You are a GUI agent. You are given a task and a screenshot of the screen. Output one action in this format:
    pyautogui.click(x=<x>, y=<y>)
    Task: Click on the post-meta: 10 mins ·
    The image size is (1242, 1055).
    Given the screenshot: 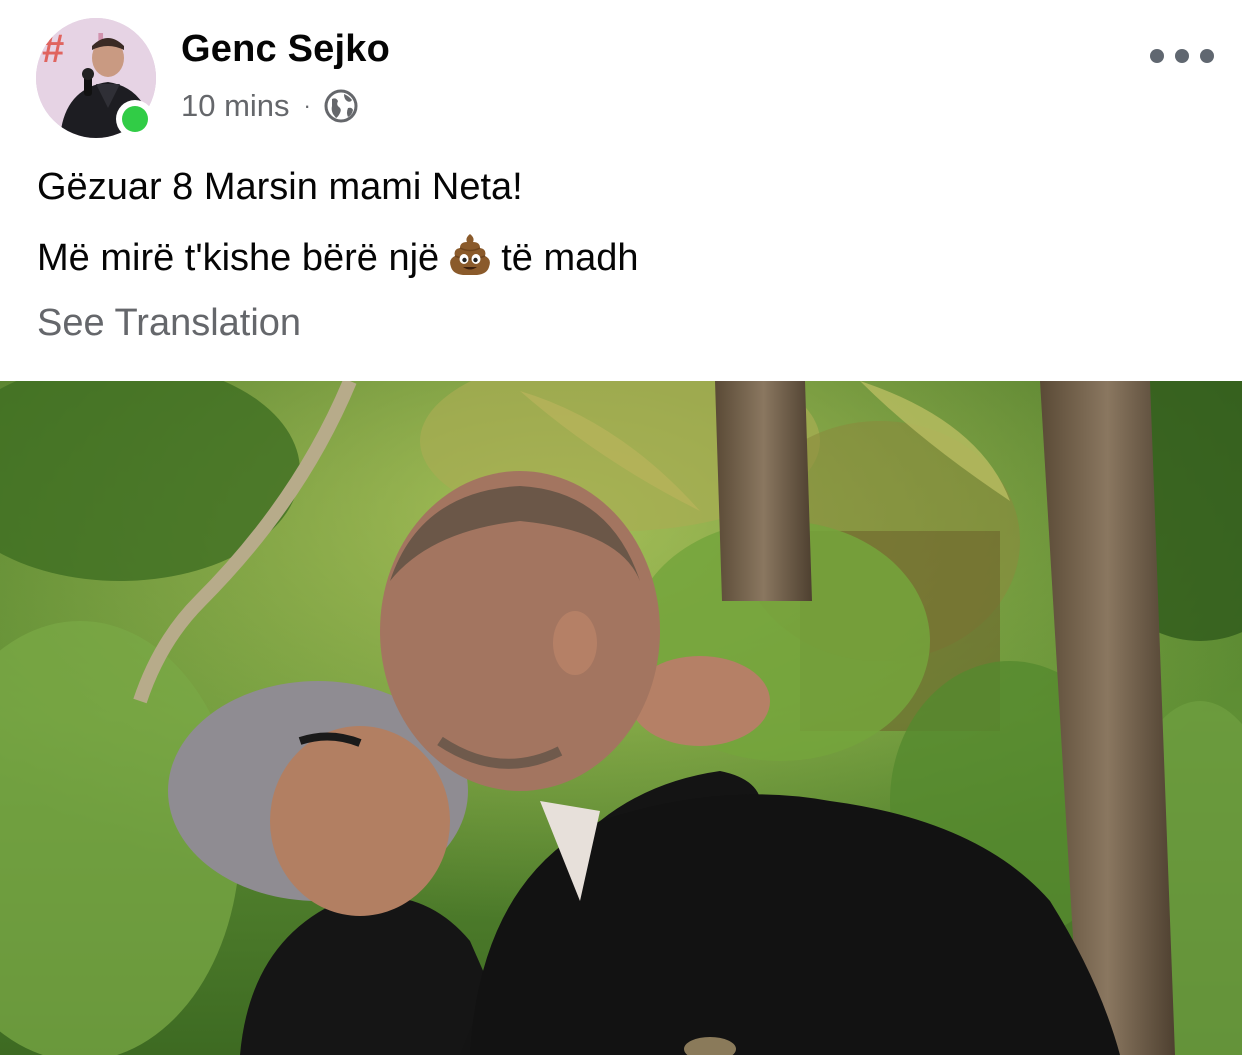 What is the action you would take?
    pyautogui.click(x=270, y=106)
    